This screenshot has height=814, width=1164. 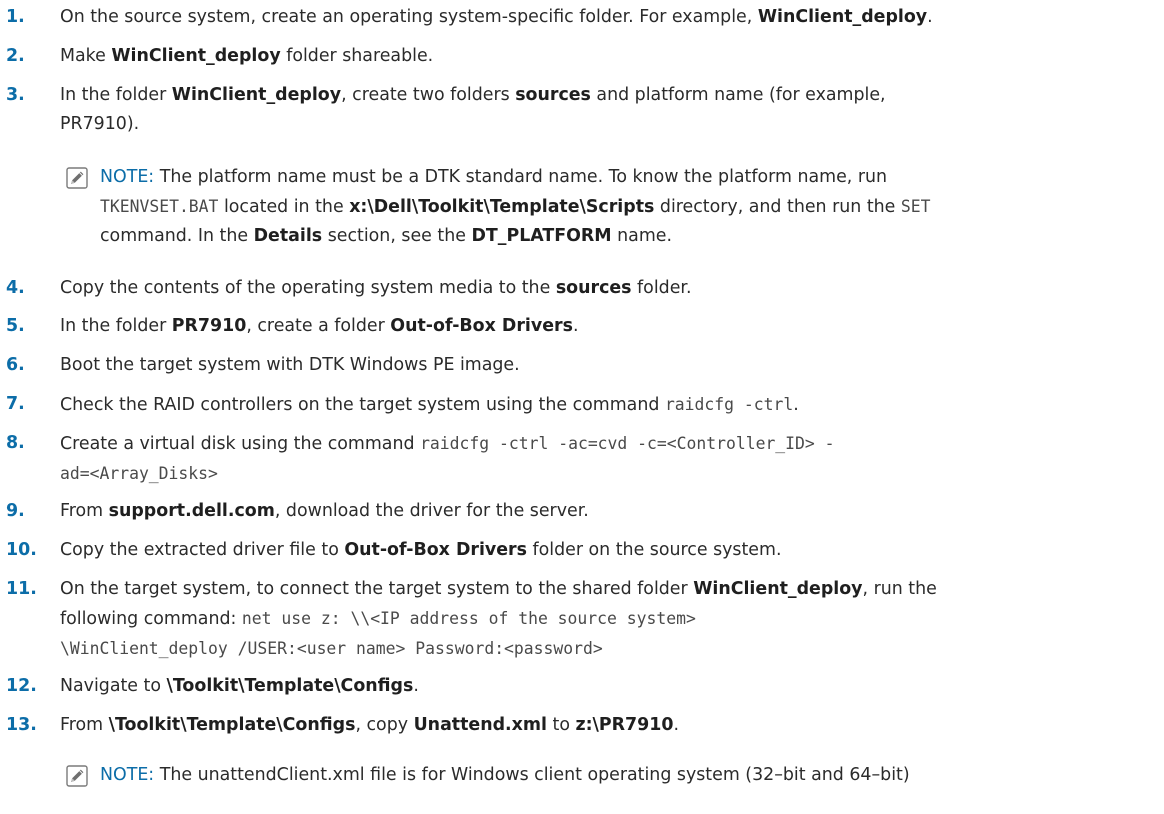 I want to click on step-number: 12., so click(x=21, y=686).